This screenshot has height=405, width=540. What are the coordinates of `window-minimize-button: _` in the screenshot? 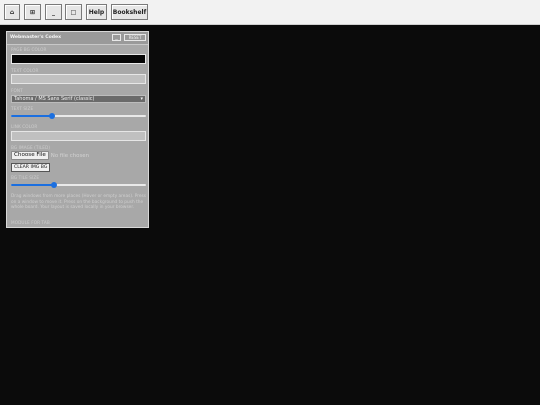 It's located at (116, 37).